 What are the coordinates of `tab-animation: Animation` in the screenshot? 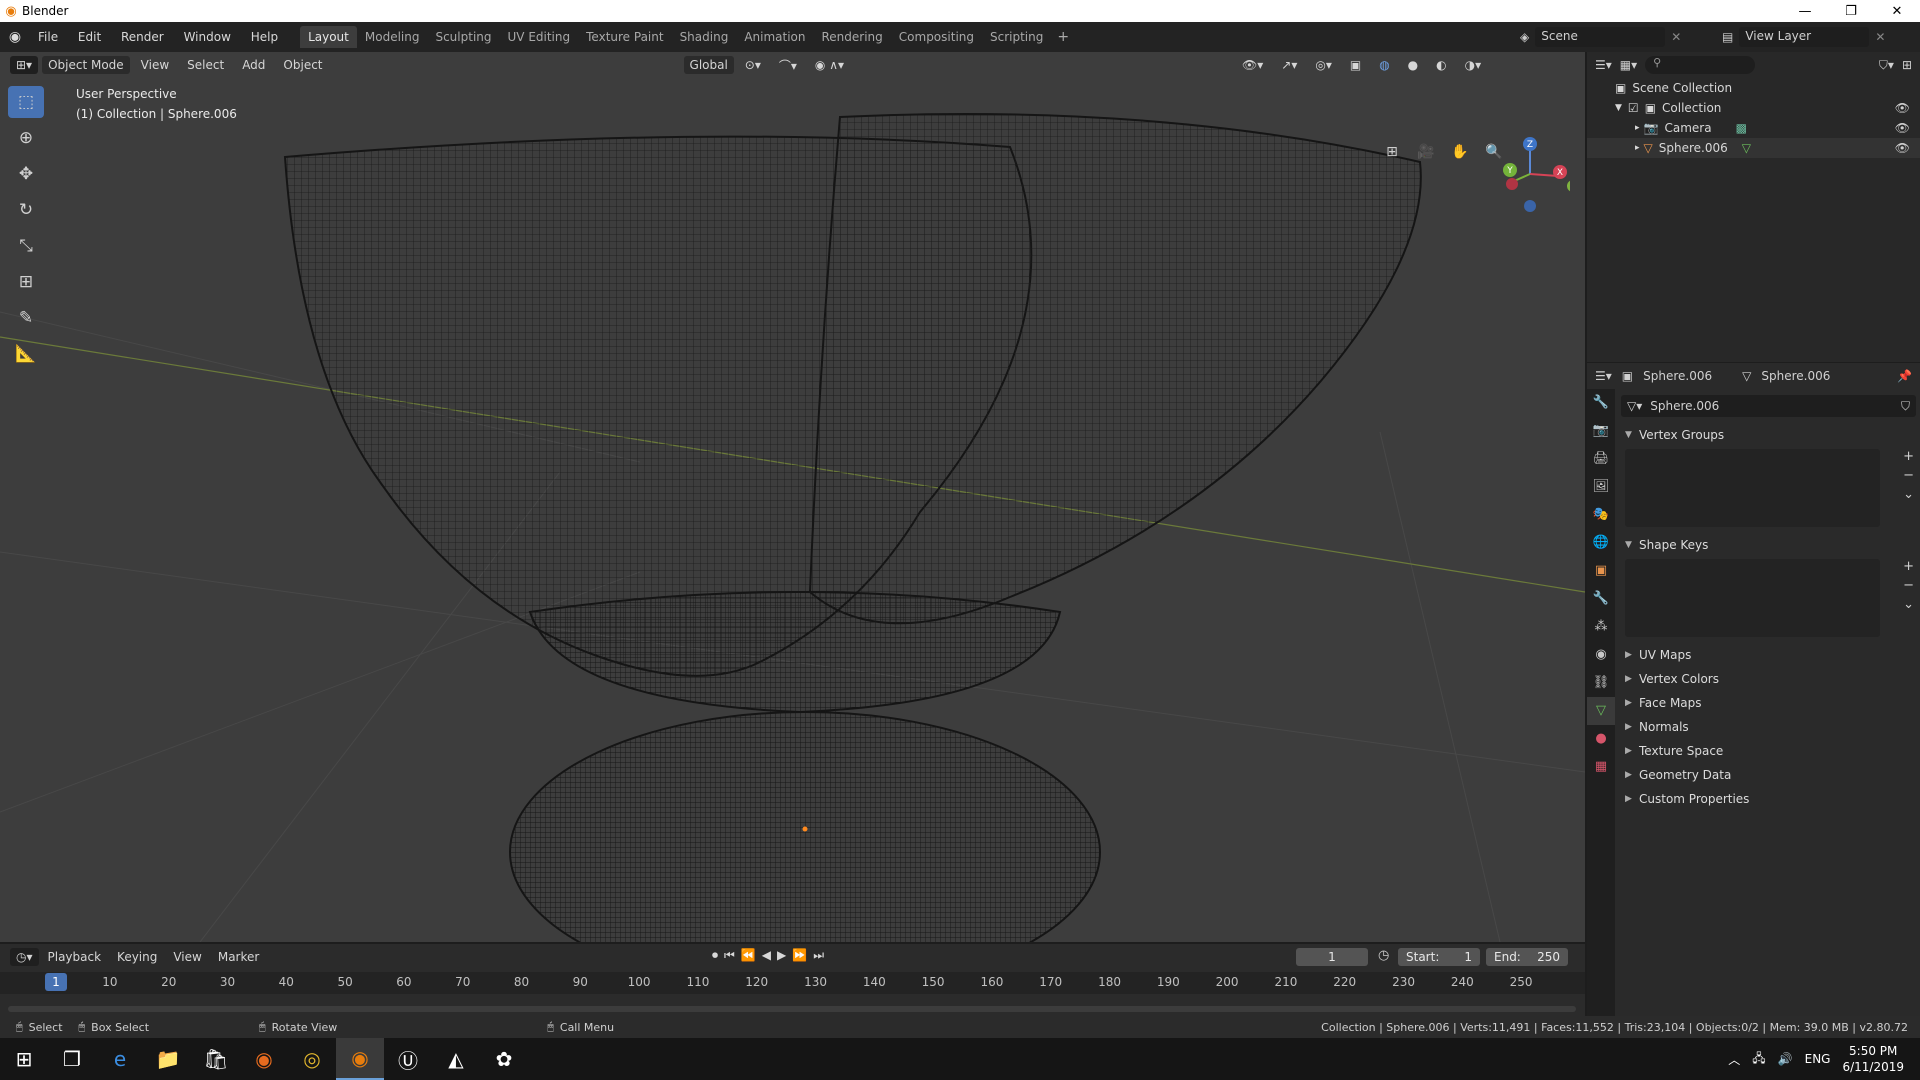 It's located at (774, 37).